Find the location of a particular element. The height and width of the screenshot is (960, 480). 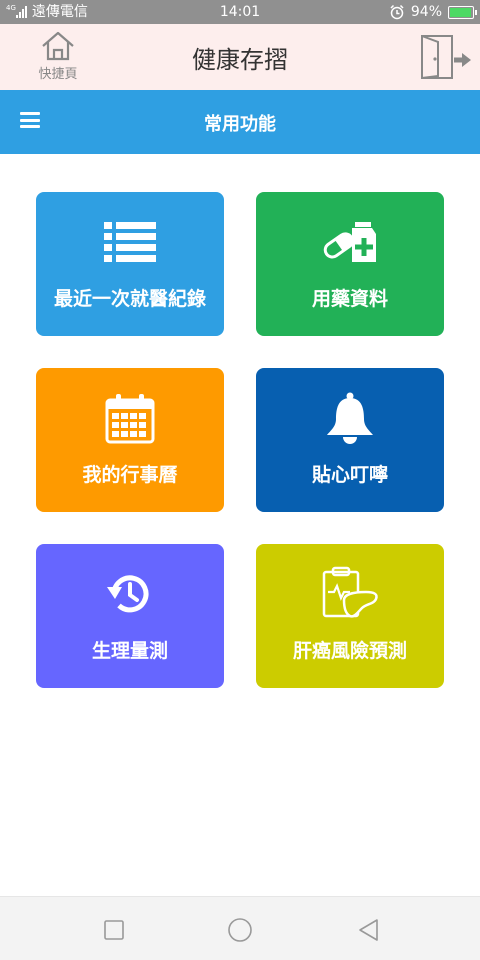

tile-reminder: 貼心叮嚀 is located at coordinates (350, 440).